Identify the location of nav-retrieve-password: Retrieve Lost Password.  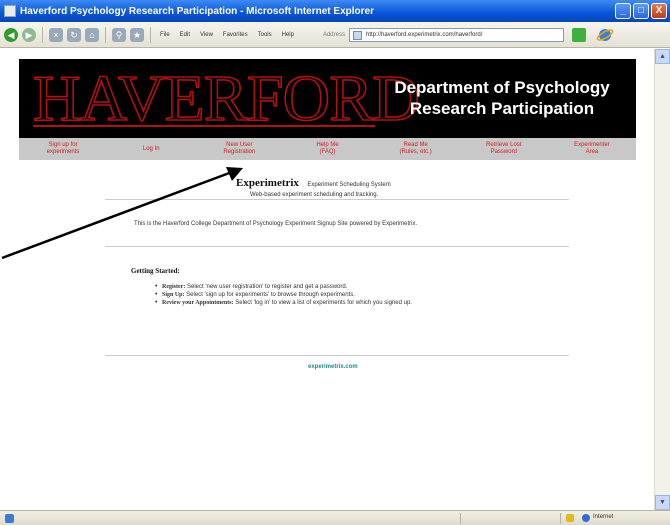
(504, 149).